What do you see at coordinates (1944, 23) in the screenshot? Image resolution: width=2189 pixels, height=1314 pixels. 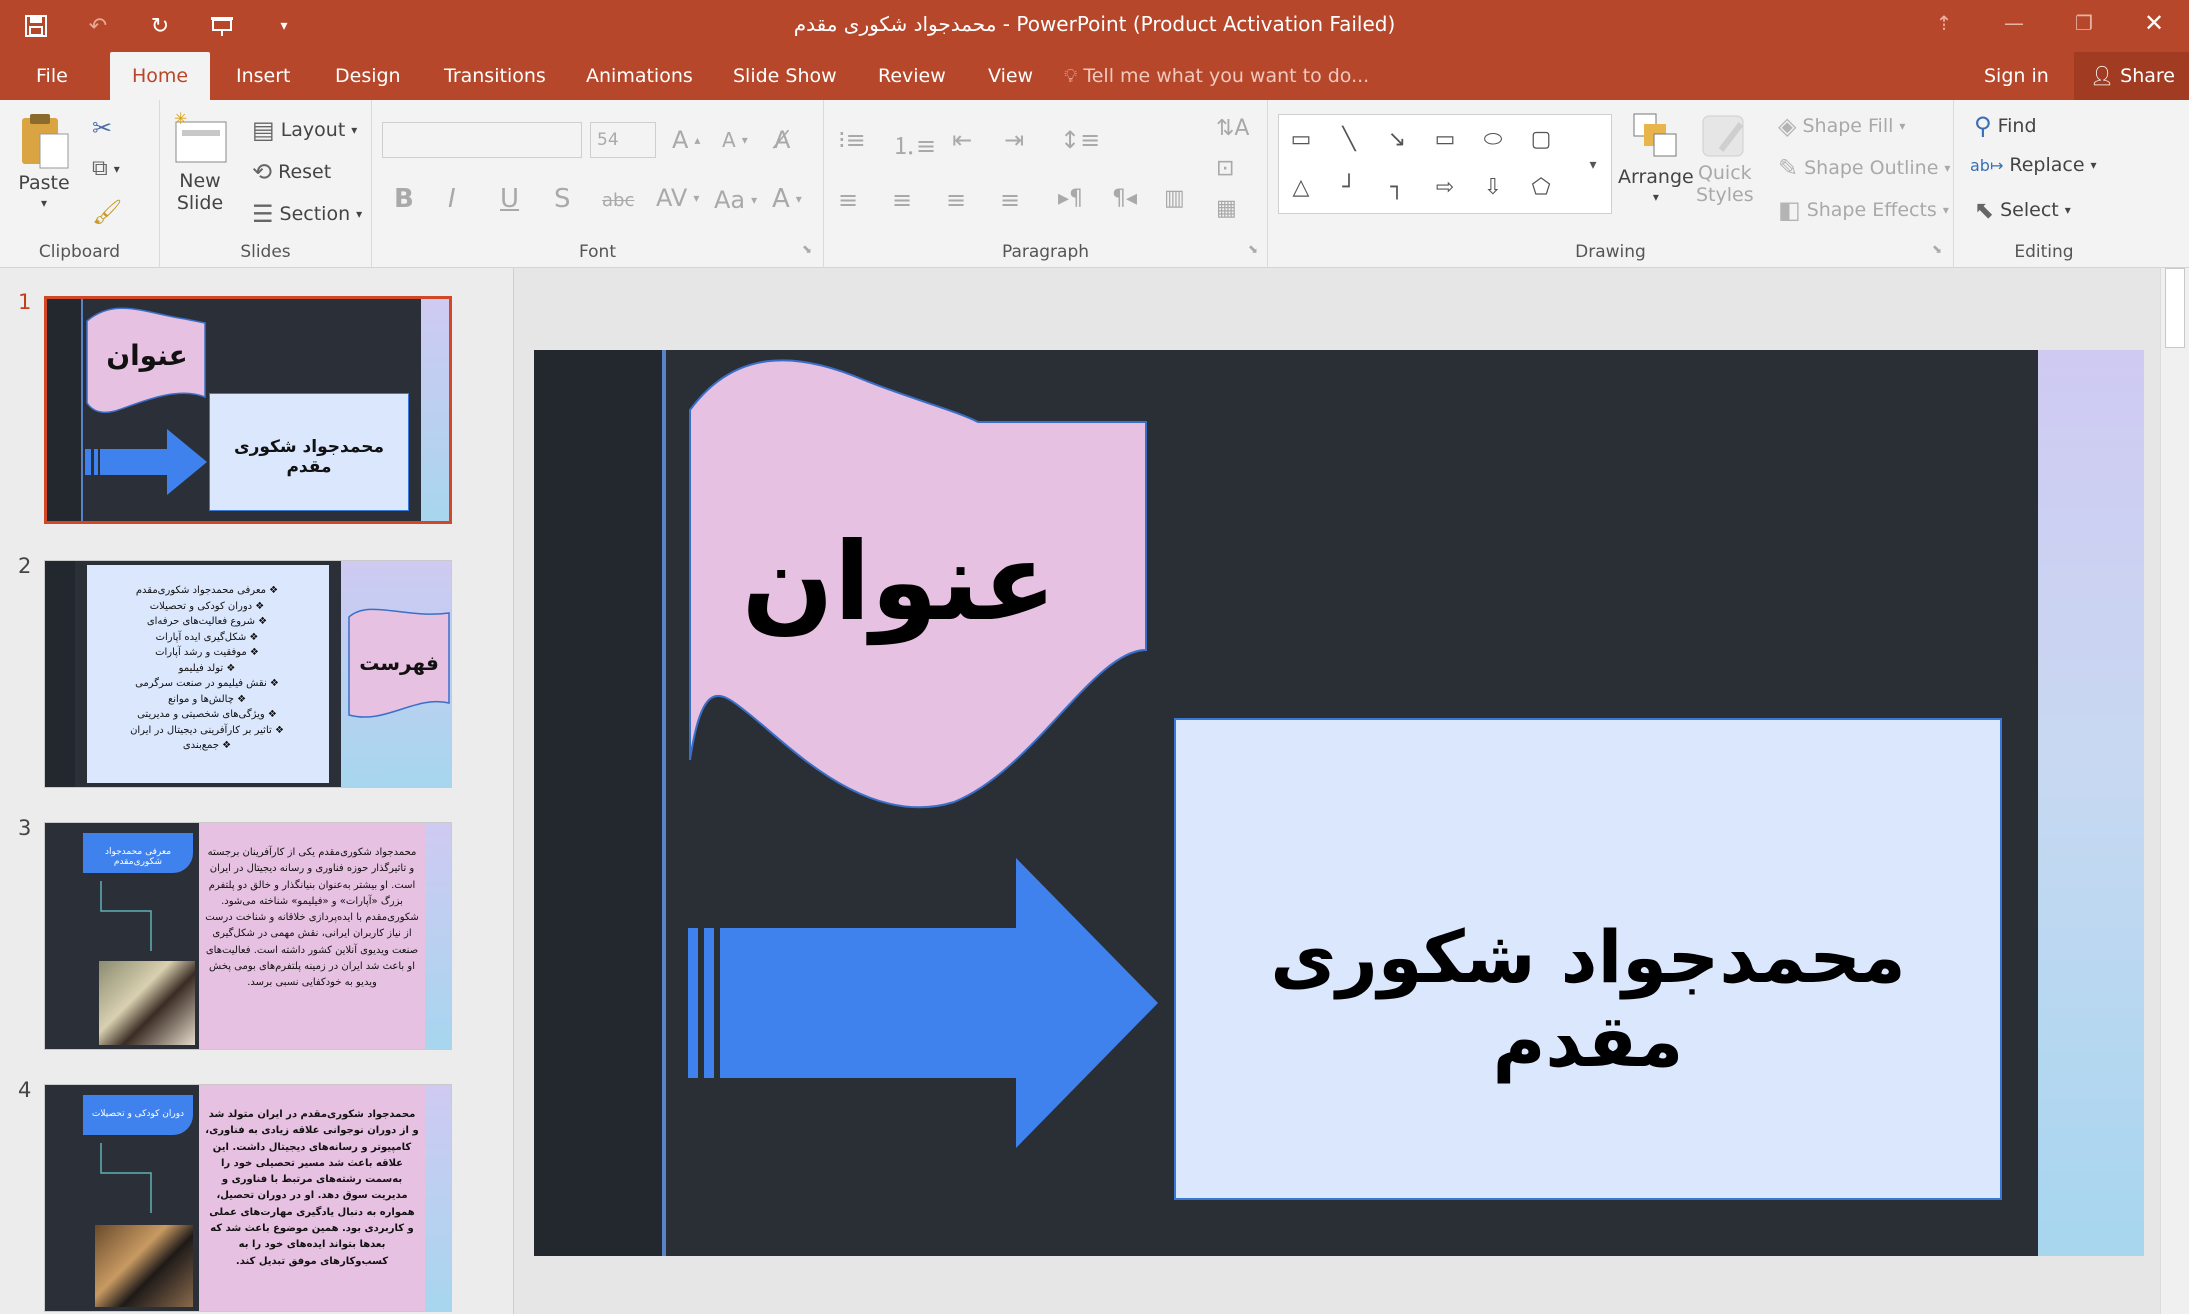 I see `ribbon-display-icon: ⇡` at bounding box center [1944, 23].